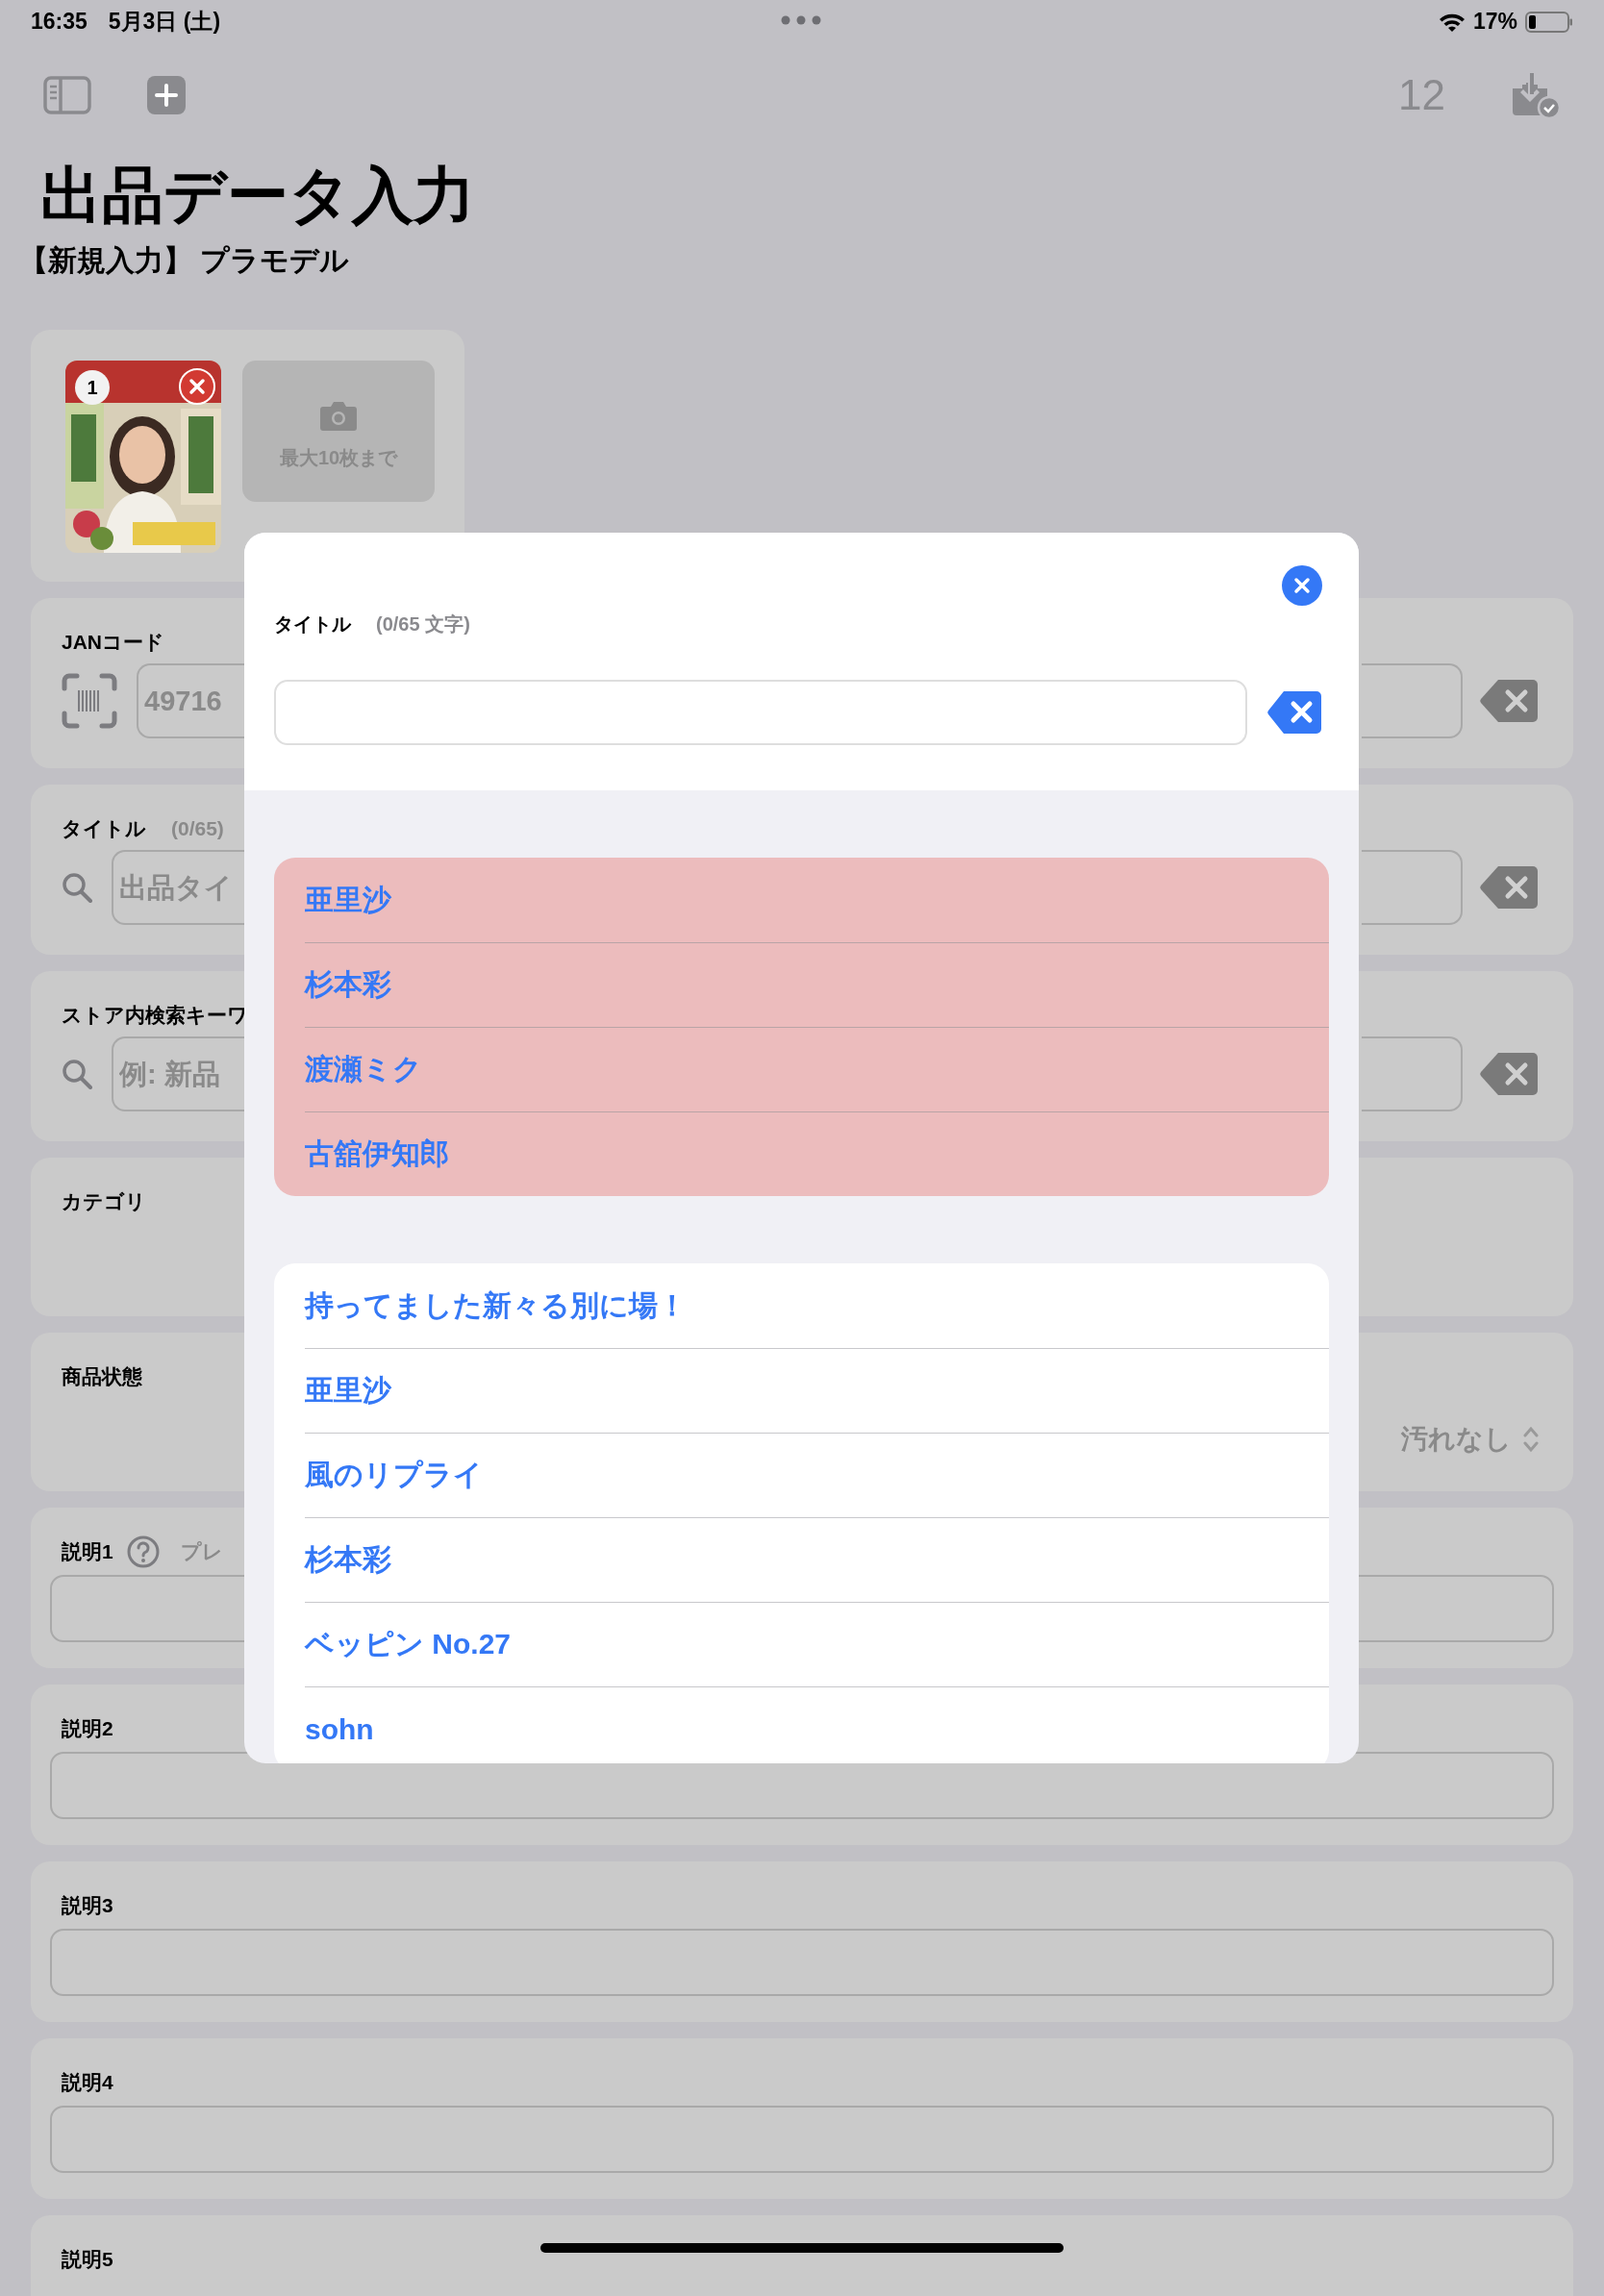  I want to click on close-icon, so click(1302, 585).